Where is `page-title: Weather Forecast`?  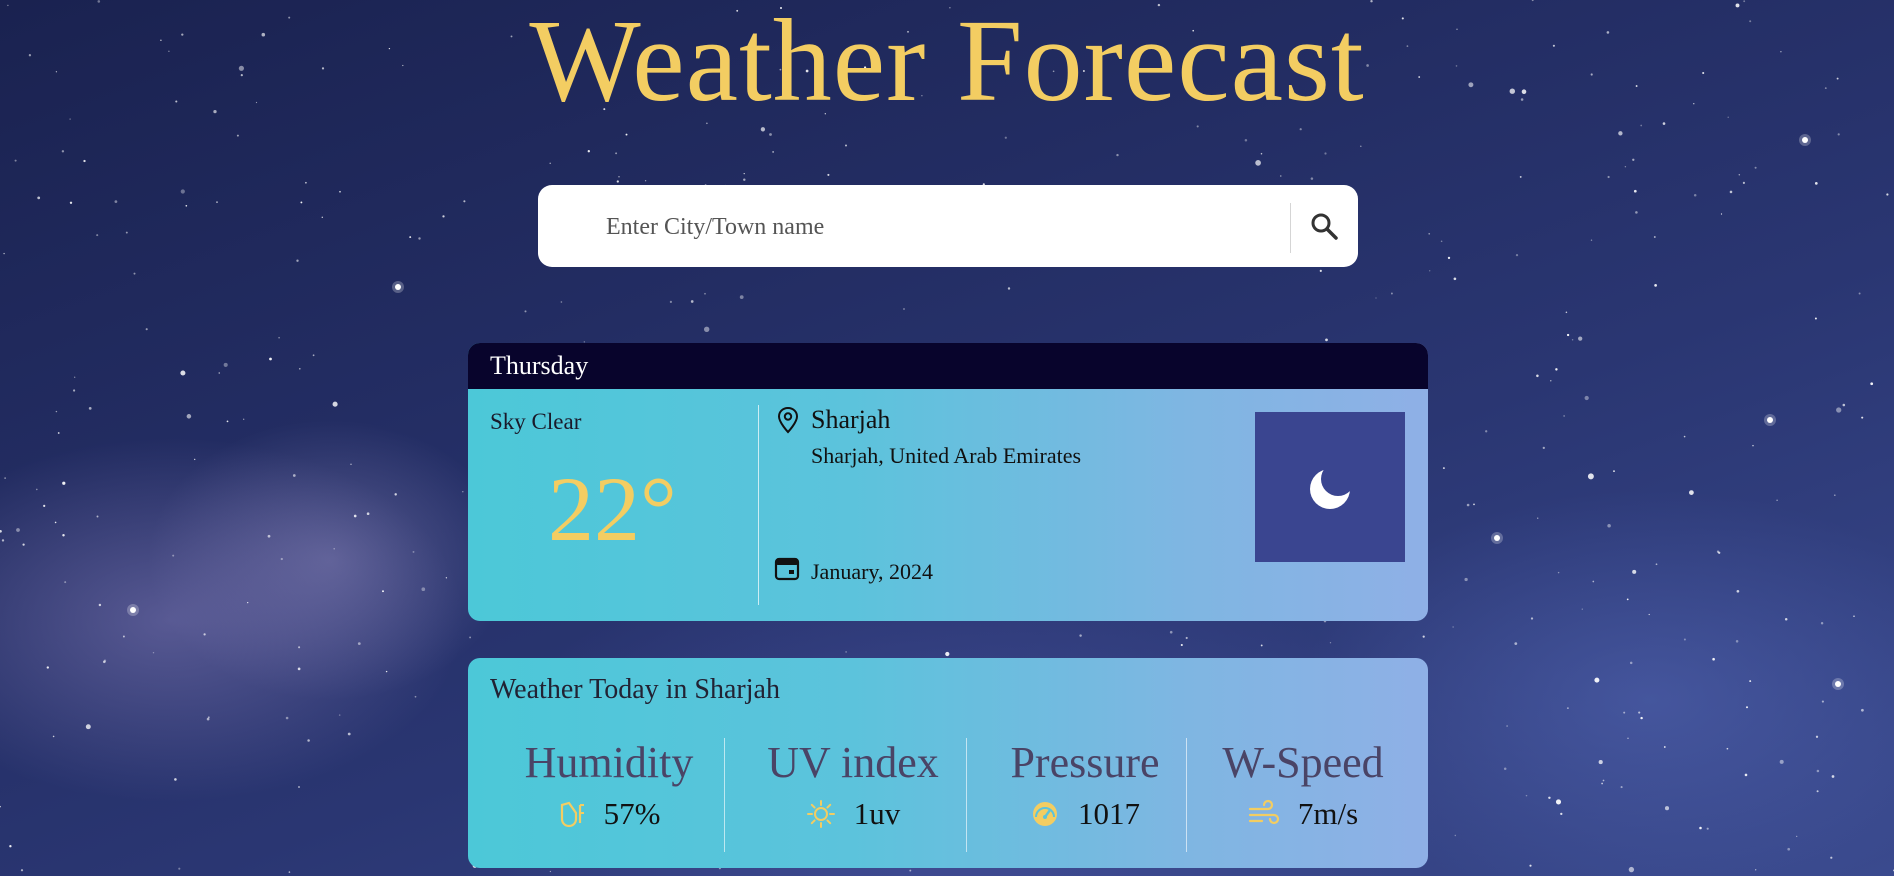 page-title: Weather Forecast is located at coordinates (947, 63).